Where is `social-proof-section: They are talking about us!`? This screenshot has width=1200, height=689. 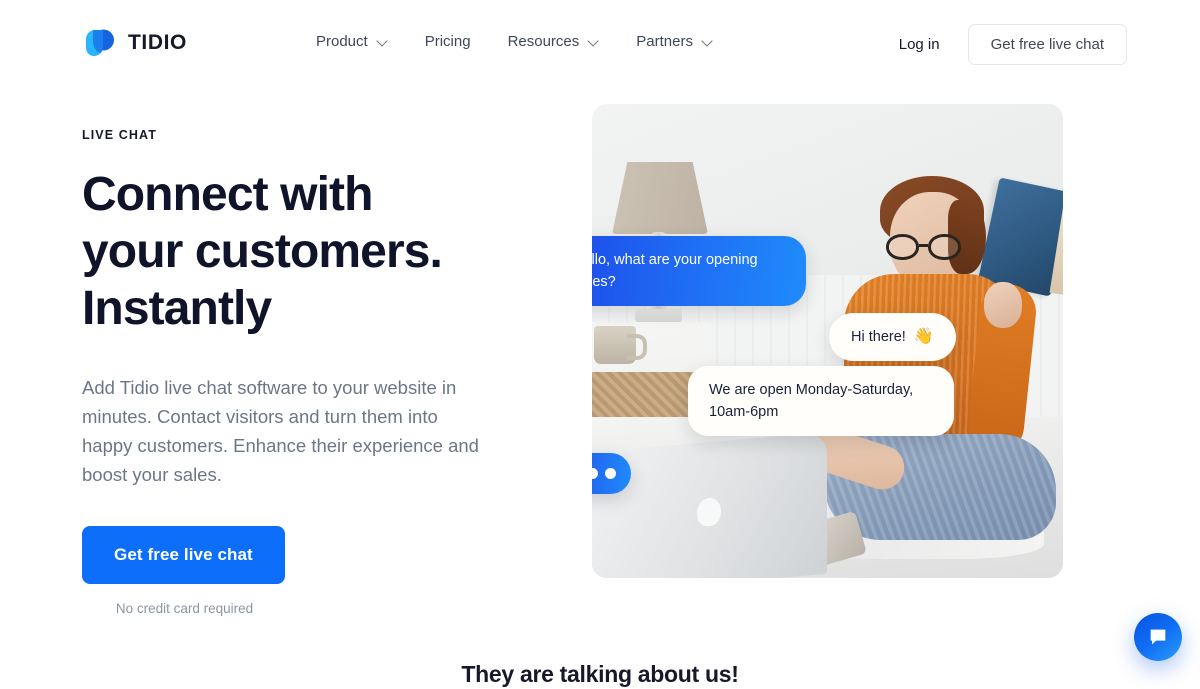 social-proof-section: They are talking about us! is located at coordinates (600, 674).